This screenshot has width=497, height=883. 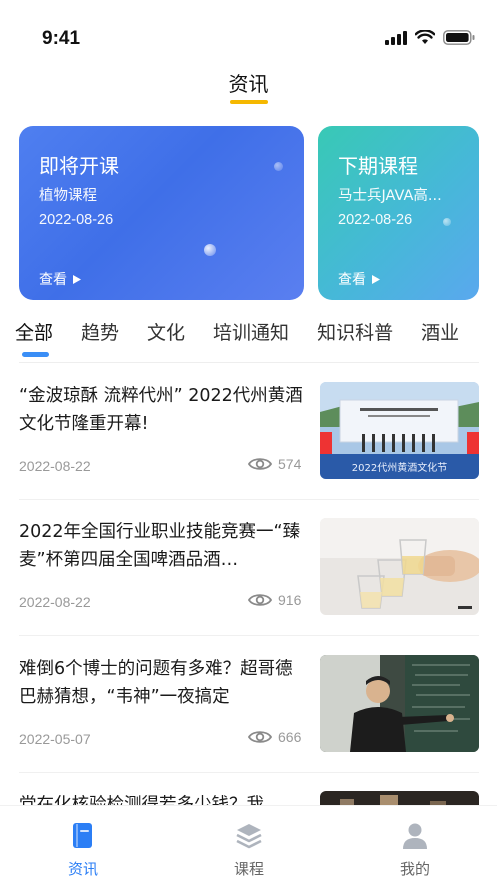 I want to click on tab-knowledge: 知识科普, so click(x=355, y=331).